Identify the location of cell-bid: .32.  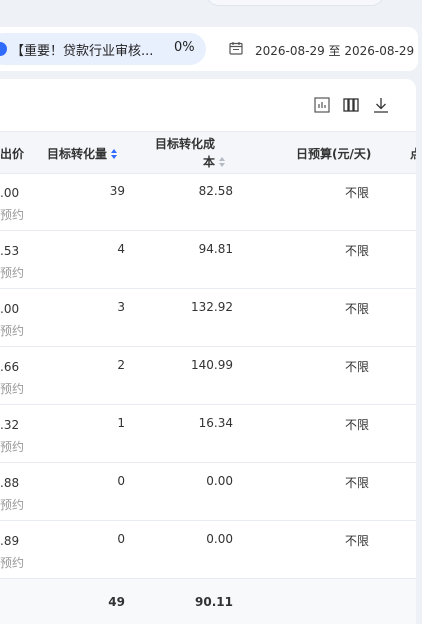
(10, 425).